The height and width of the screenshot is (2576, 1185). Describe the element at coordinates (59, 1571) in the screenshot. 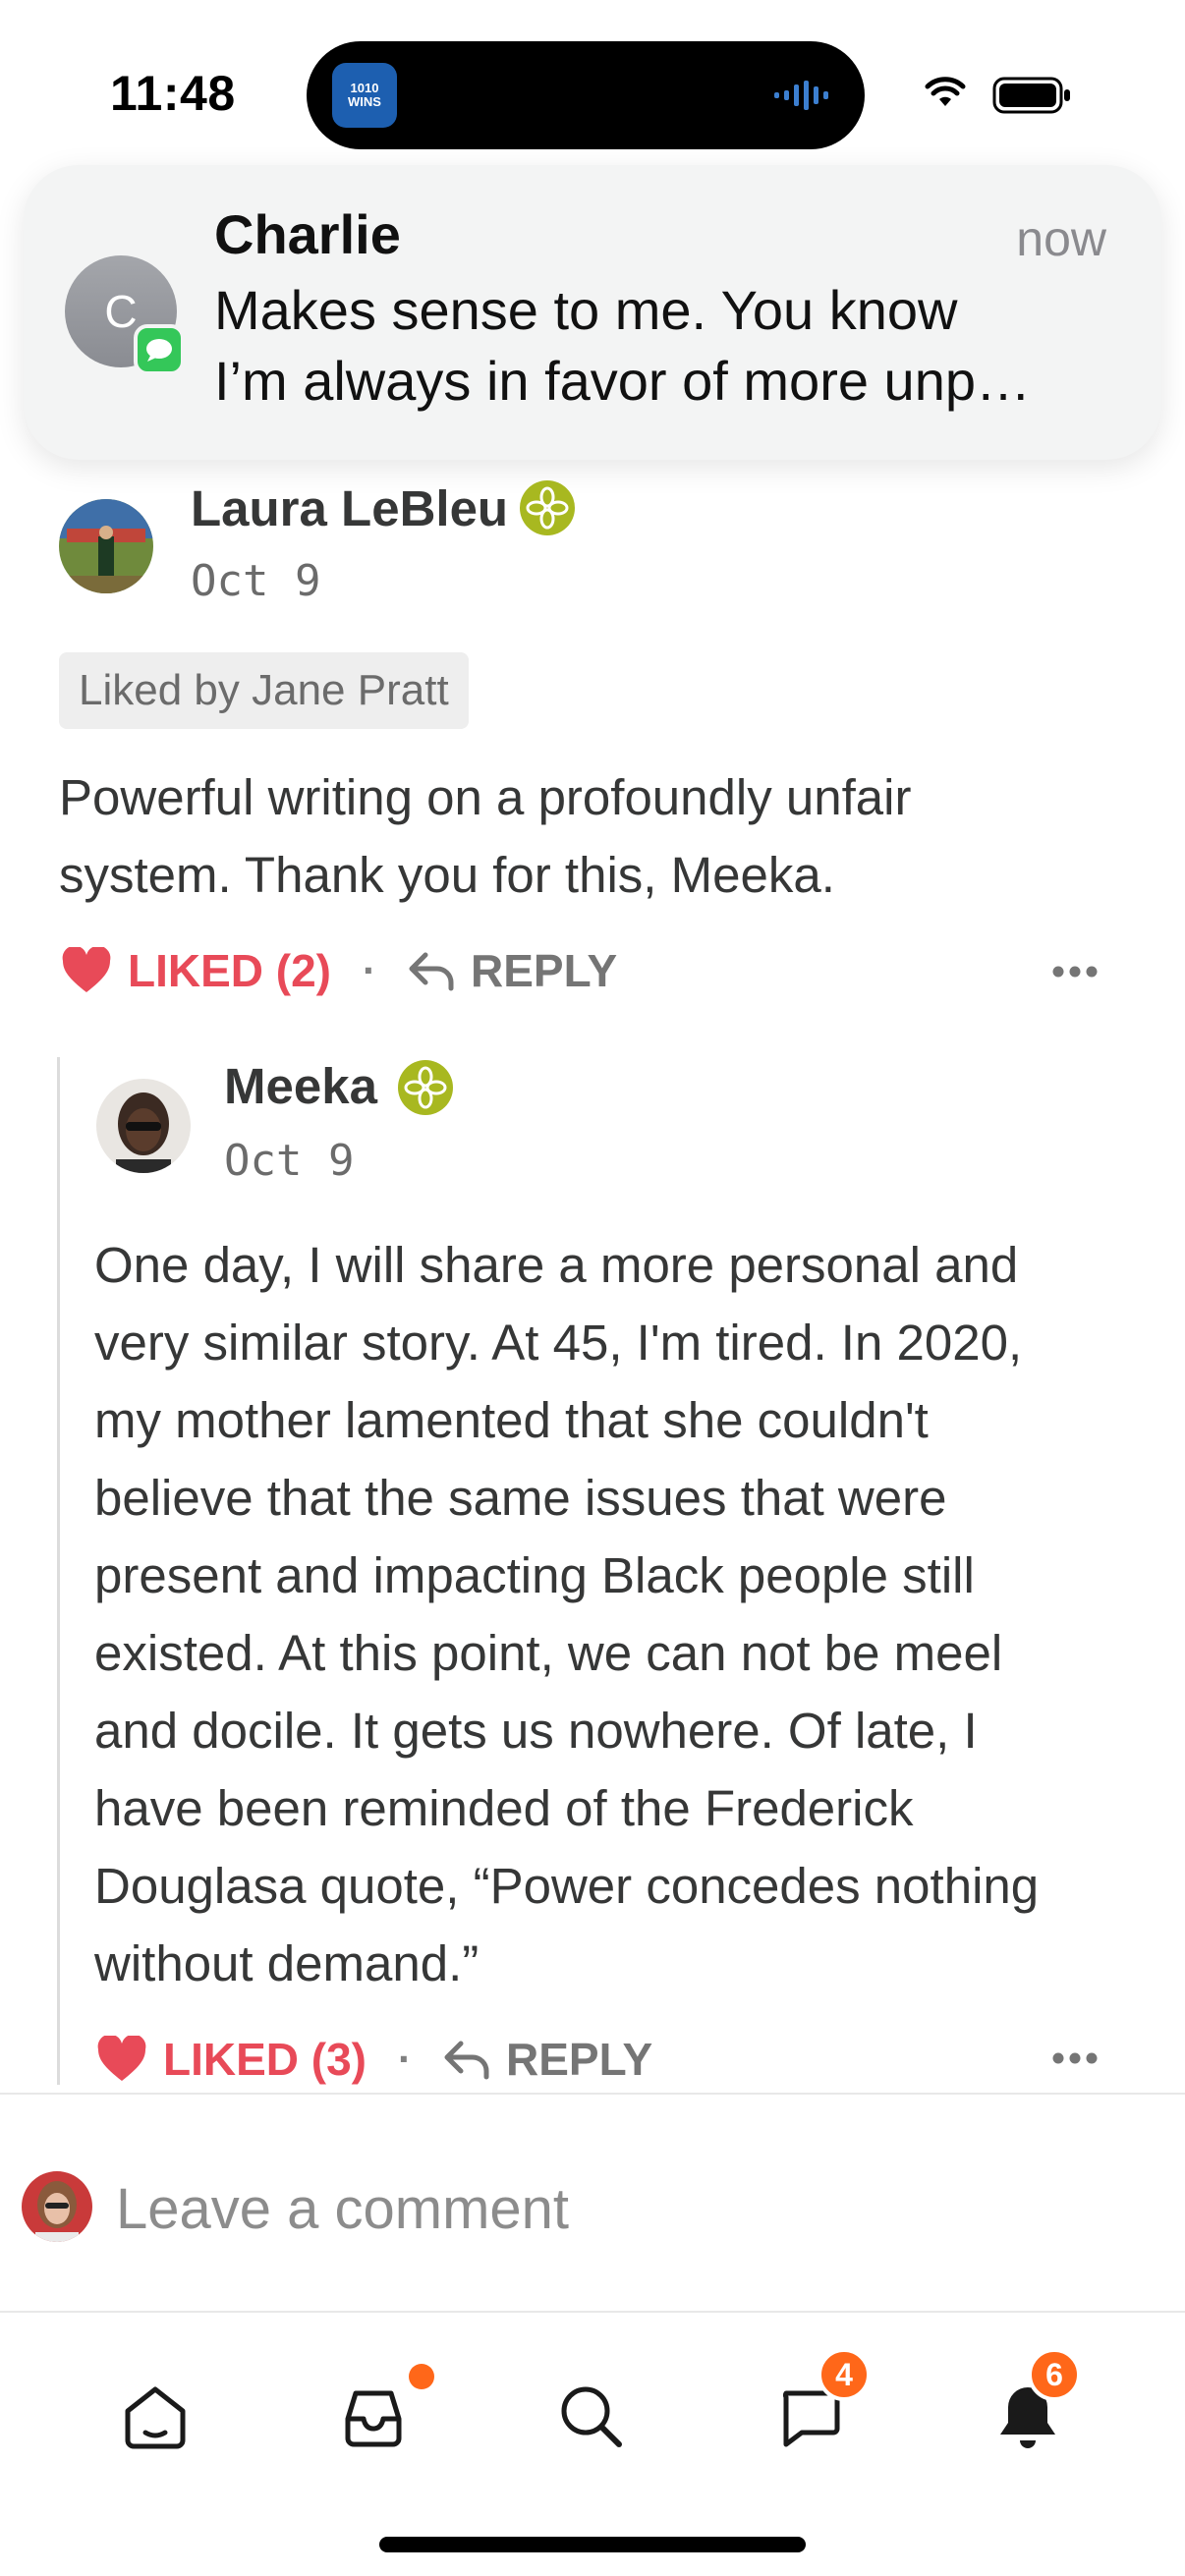

I see `reply-thread-line` at that location.